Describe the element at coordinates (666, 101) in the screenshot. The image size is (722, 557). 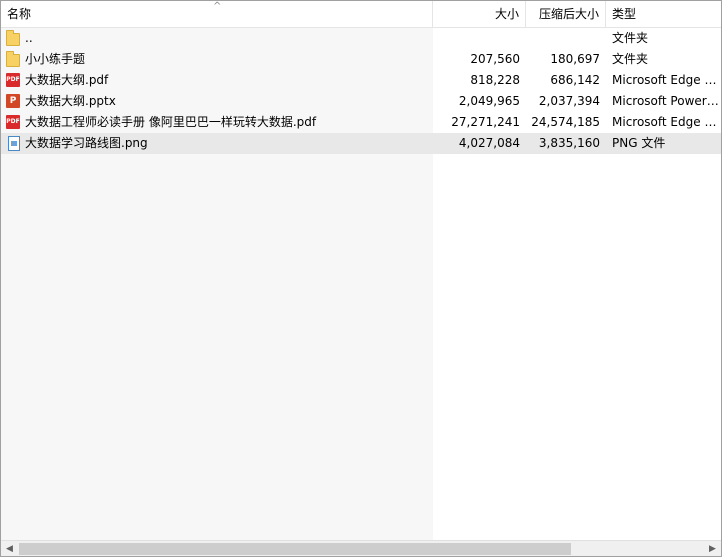
I see `file-type: Microsoft PowerPoint 演示文稿` at that location.